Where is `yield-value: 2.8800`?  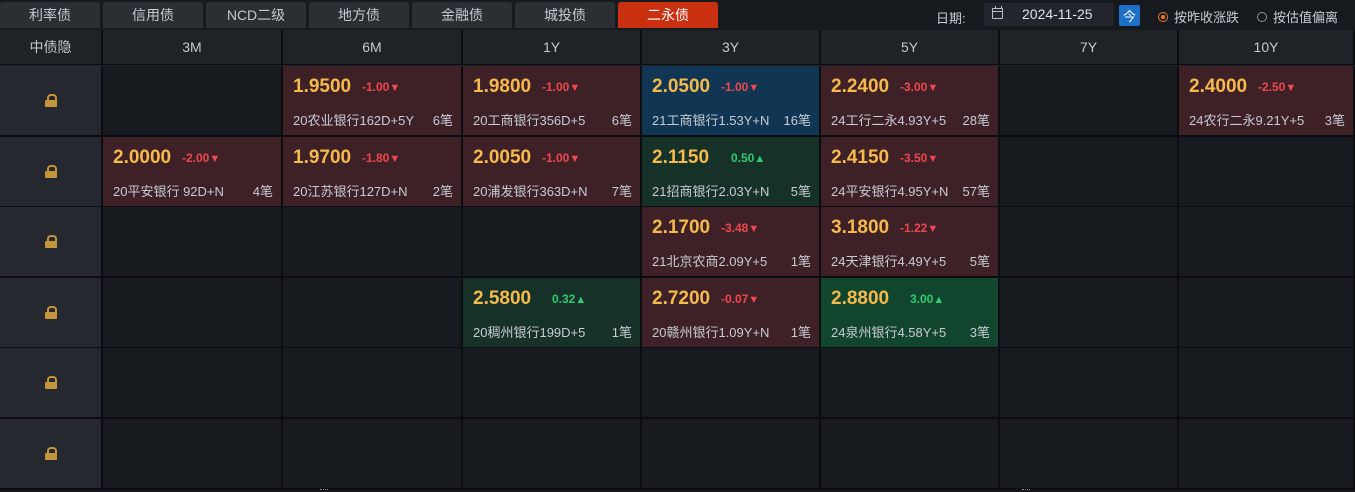 yield-value: 2.8800 is located at coordinates (860, 298).